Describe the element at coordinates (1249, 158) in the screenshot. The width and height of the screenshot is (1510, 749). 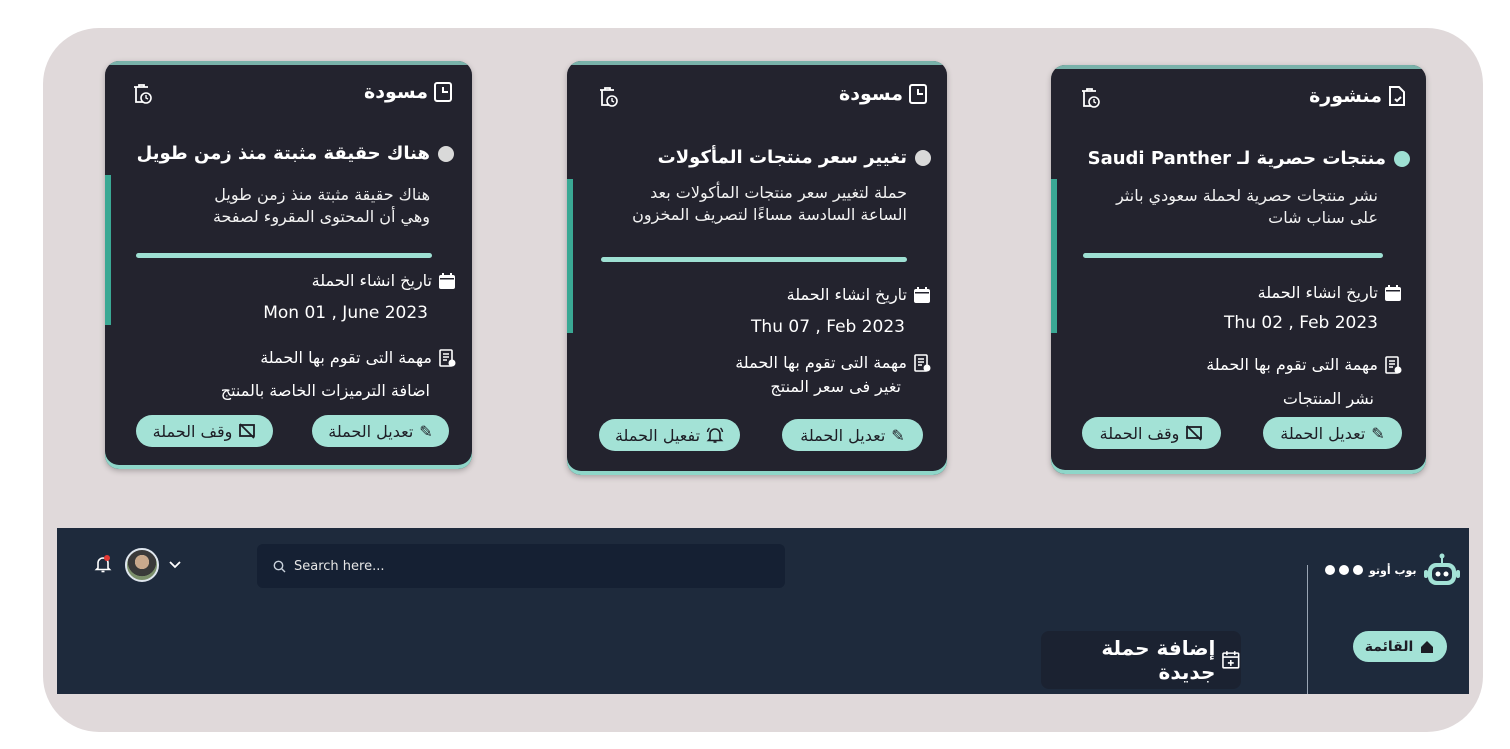
I see `campaign-title: منتجات حصرية لـ Saudi Panther` at that location.